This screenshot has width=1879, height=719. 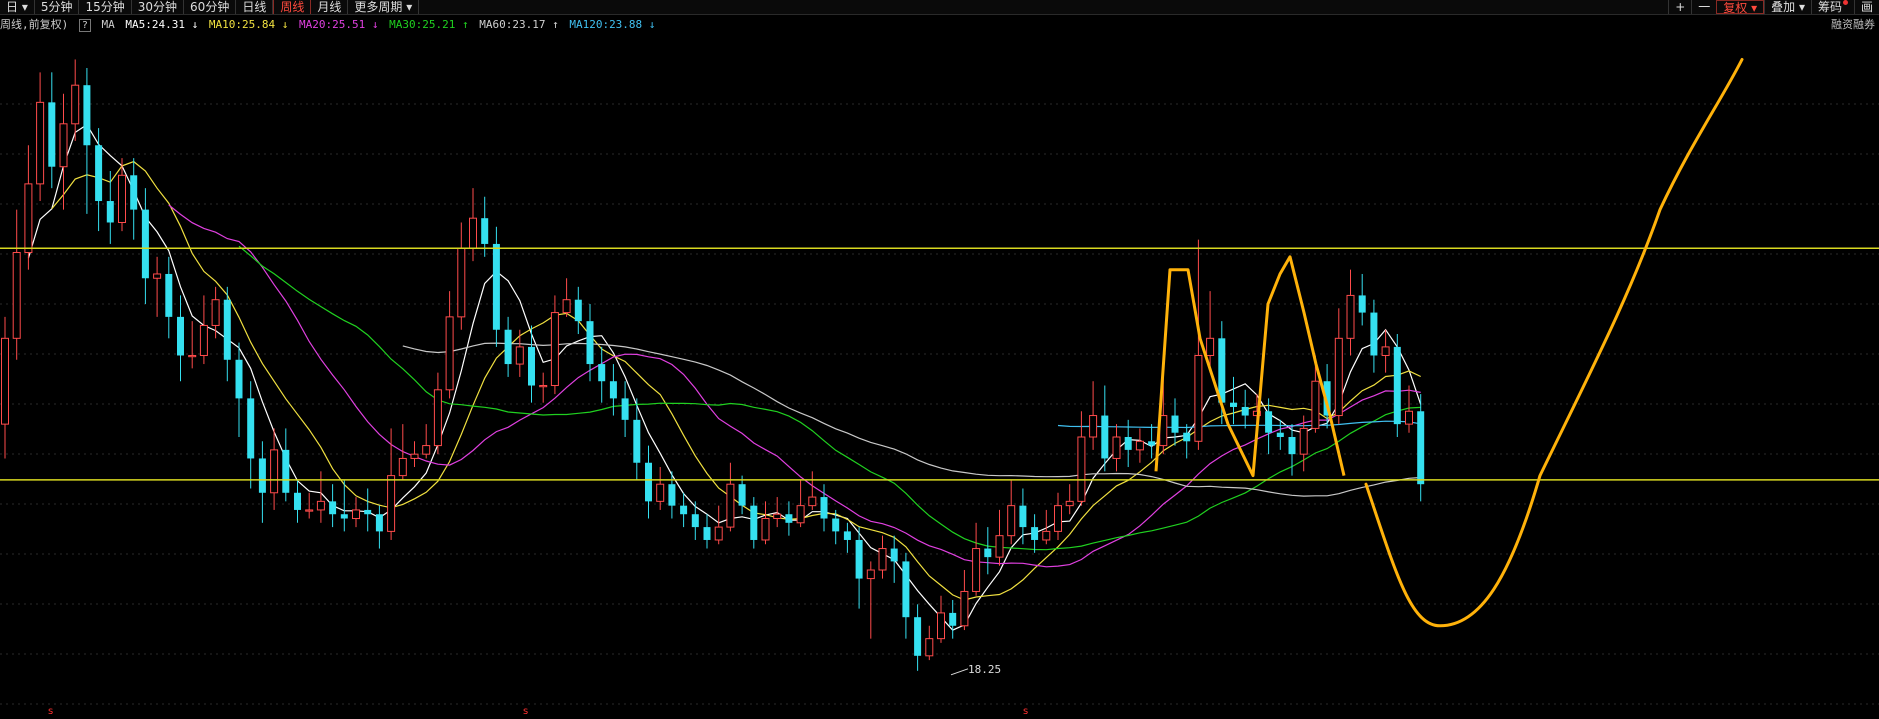 I want to click on tab-weekly: 周线, so click(x=292, y=7).